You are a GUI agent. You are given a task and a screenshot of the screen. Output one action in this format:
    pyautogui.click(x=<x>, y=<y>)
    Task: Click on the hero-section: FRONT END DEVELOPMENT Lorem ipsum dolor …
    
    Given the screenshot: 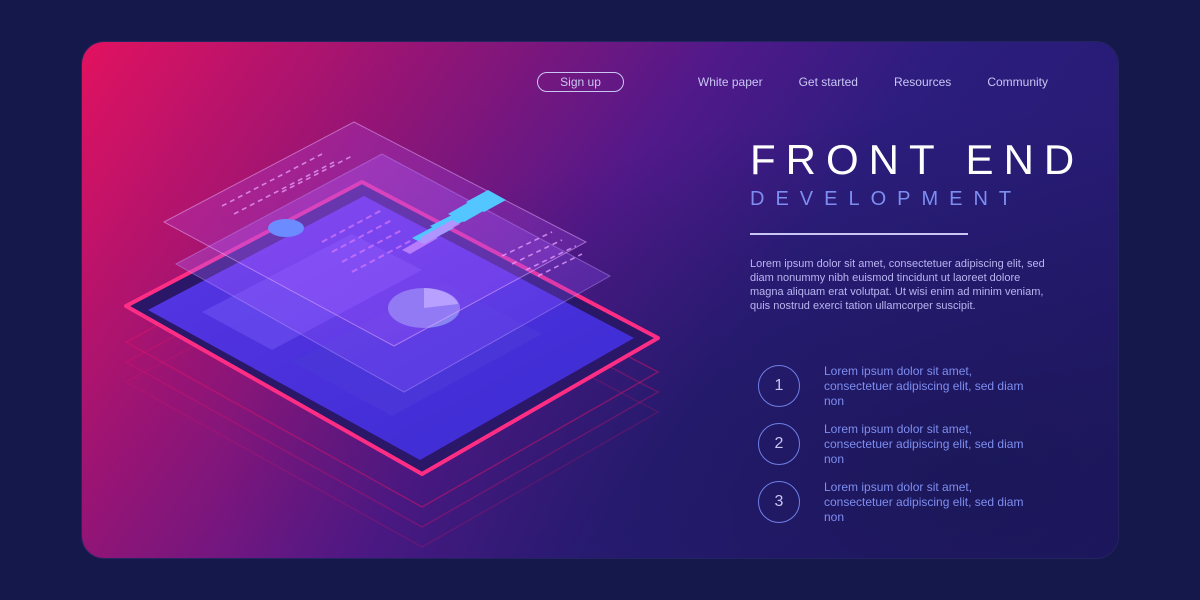 What is the action you would take?
    pyautogui.click(x=917, y=231)
    